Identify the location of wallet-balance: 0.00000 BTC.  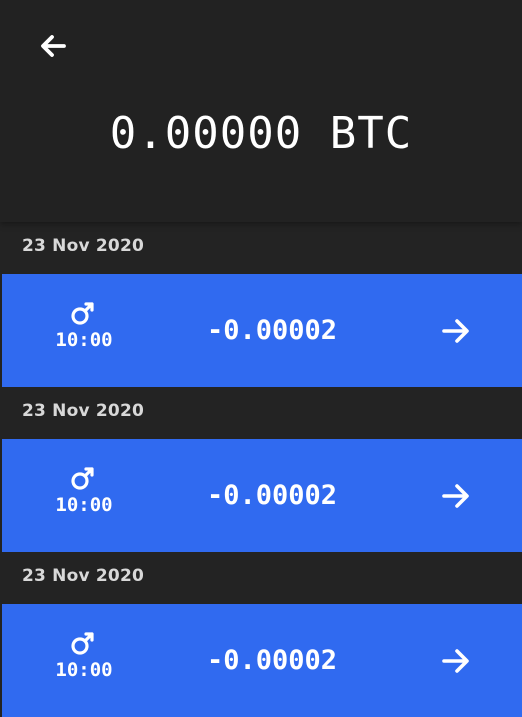
(261, 133).